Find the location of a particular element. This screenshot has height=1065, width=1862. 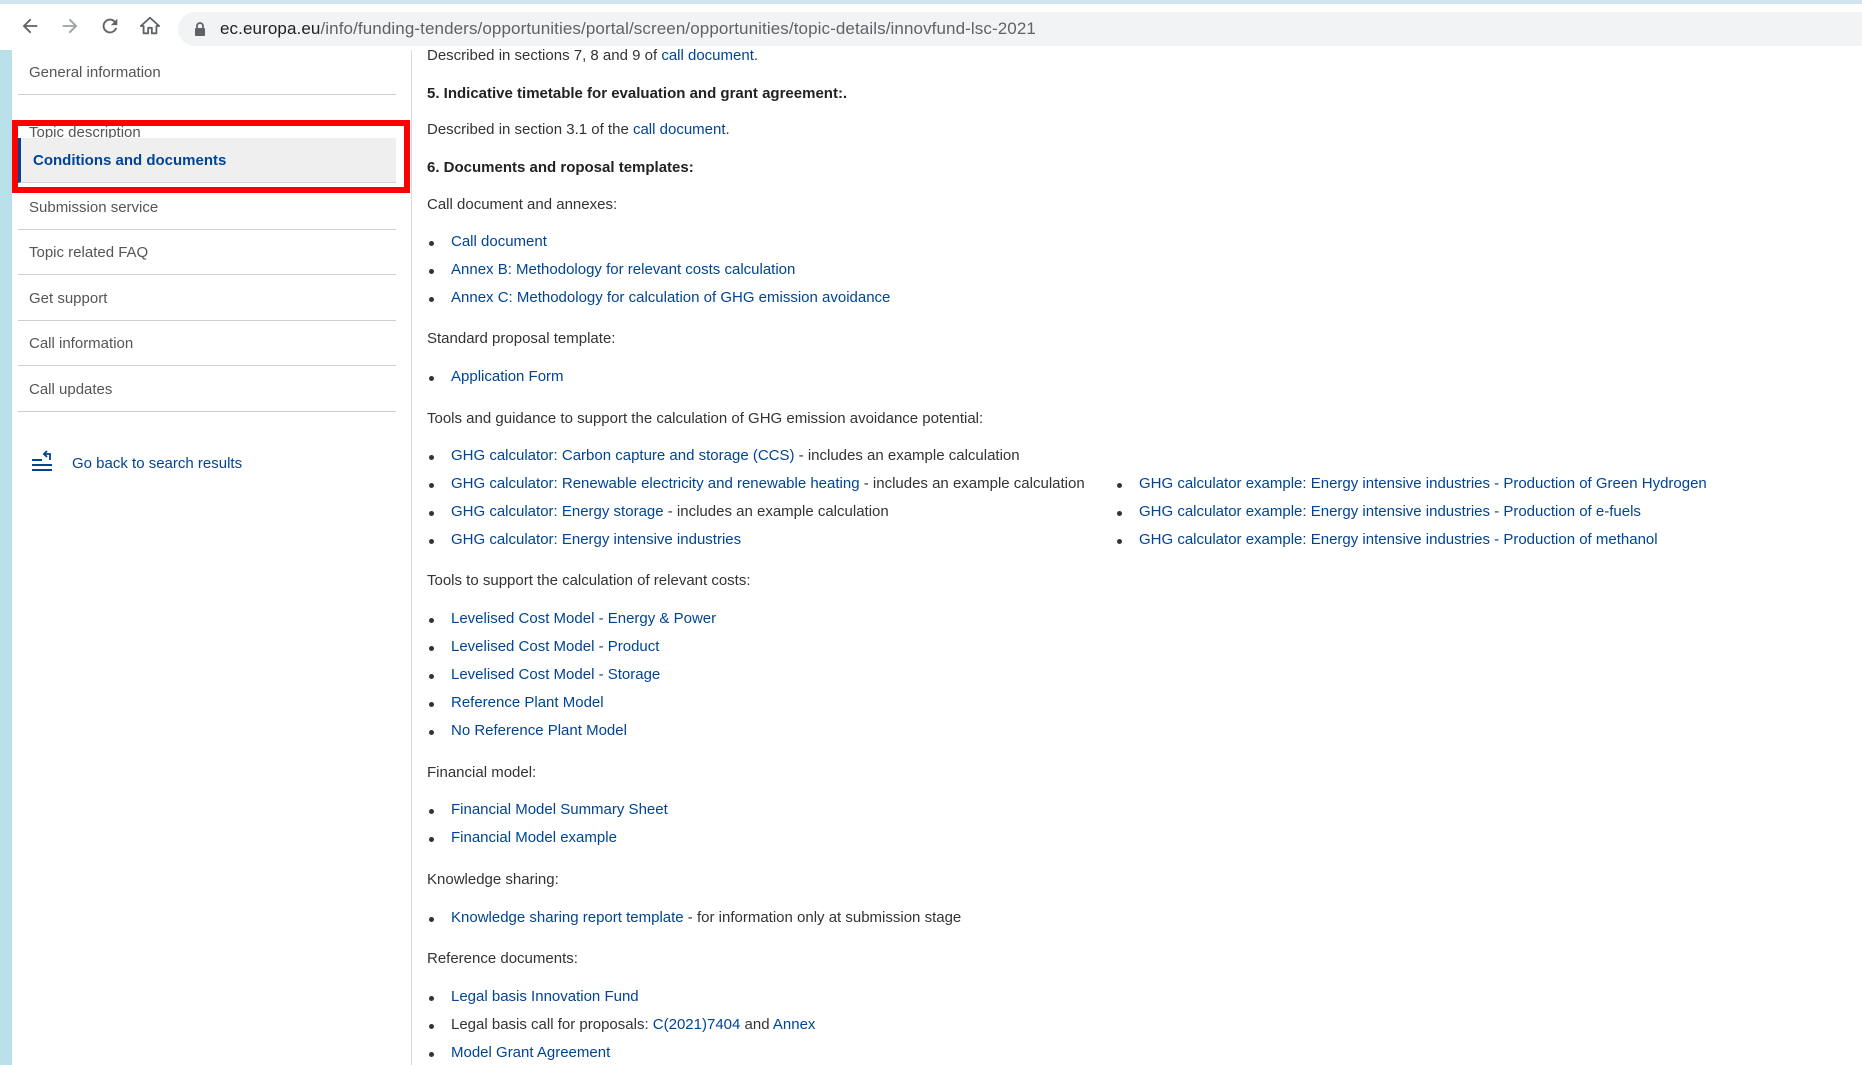

knowledge-template-link: Knowledge sharing report template is located at coordinates (567, 917).